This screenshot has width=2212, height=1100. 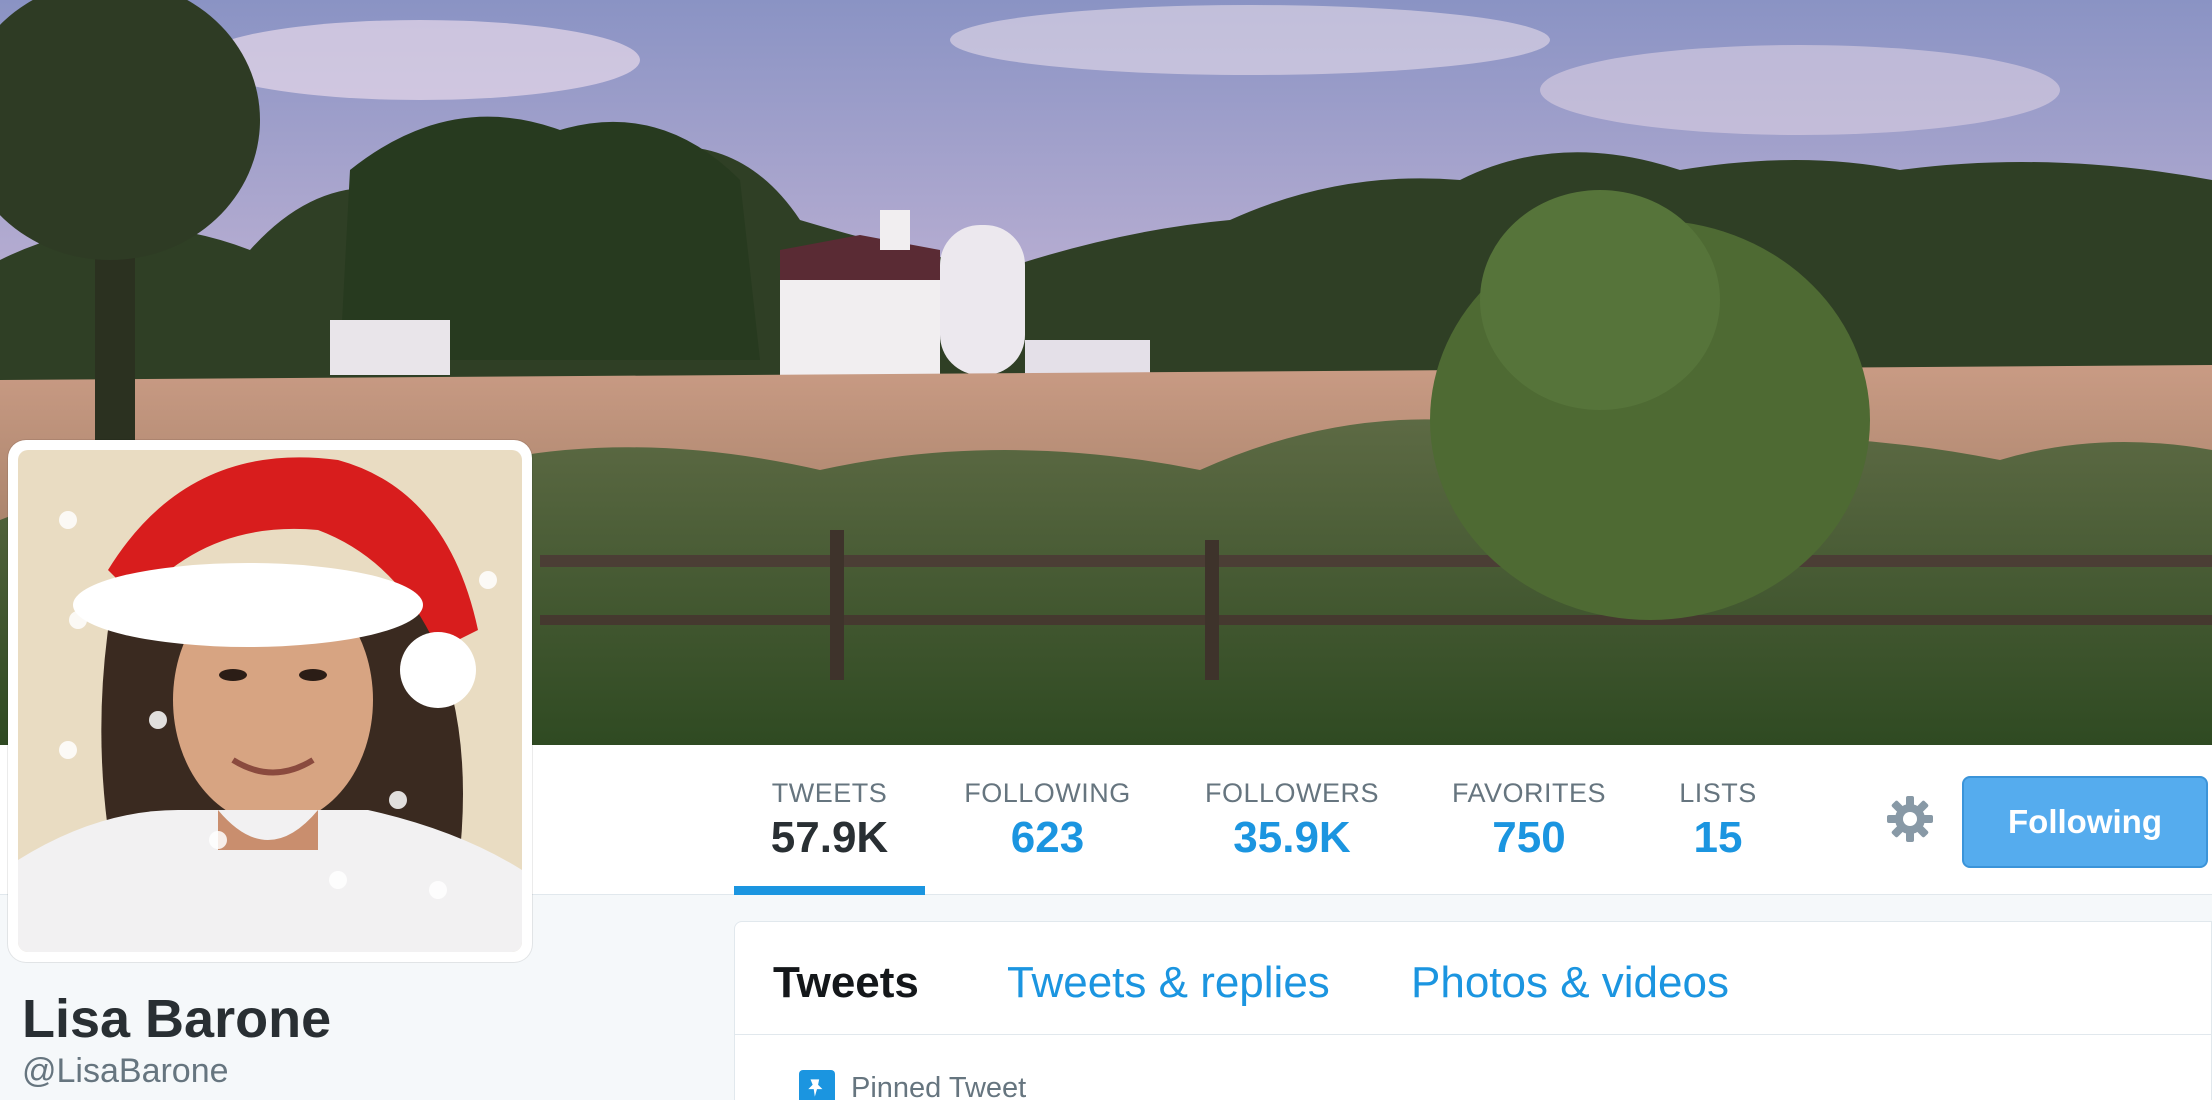 I want to click on stat-favorites-value: 750, so click(x=1529, y=837).